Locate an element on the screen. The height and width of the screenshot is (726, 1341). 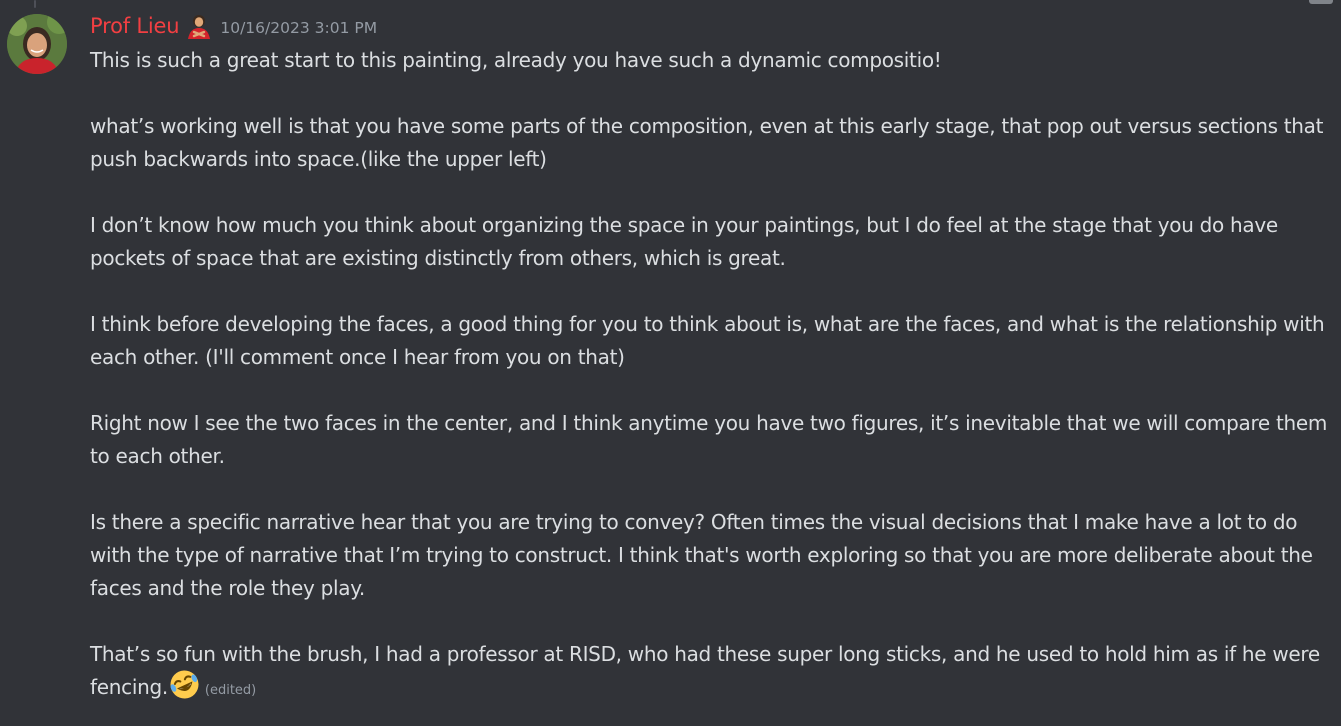
rolling-on-floor-laughing-icon is located at coordinates (184, 684).